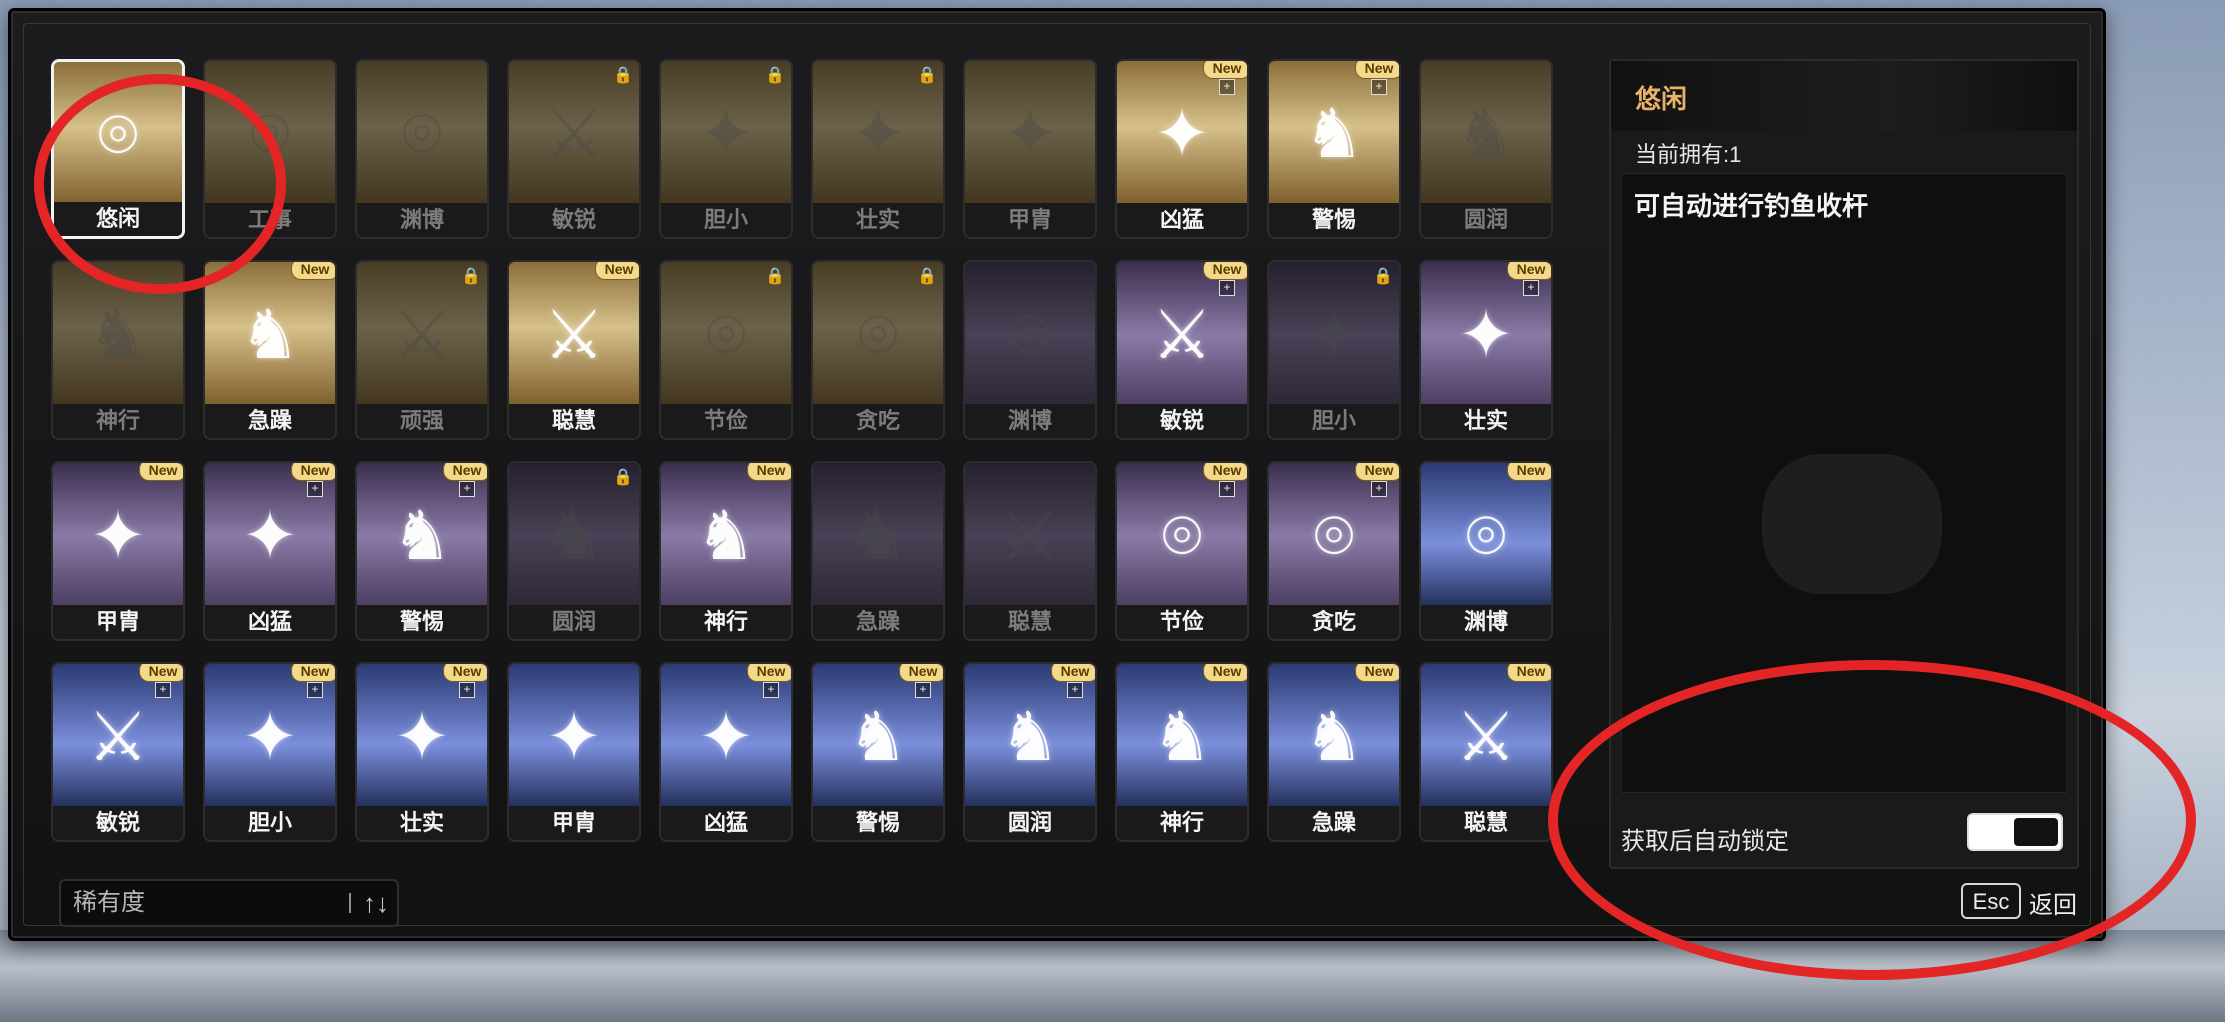 This screenshot has width=2225, height=1022. Describe the element at coordinates (422, 421) in the screenshot. I see `card-label: 顽强` at that location.